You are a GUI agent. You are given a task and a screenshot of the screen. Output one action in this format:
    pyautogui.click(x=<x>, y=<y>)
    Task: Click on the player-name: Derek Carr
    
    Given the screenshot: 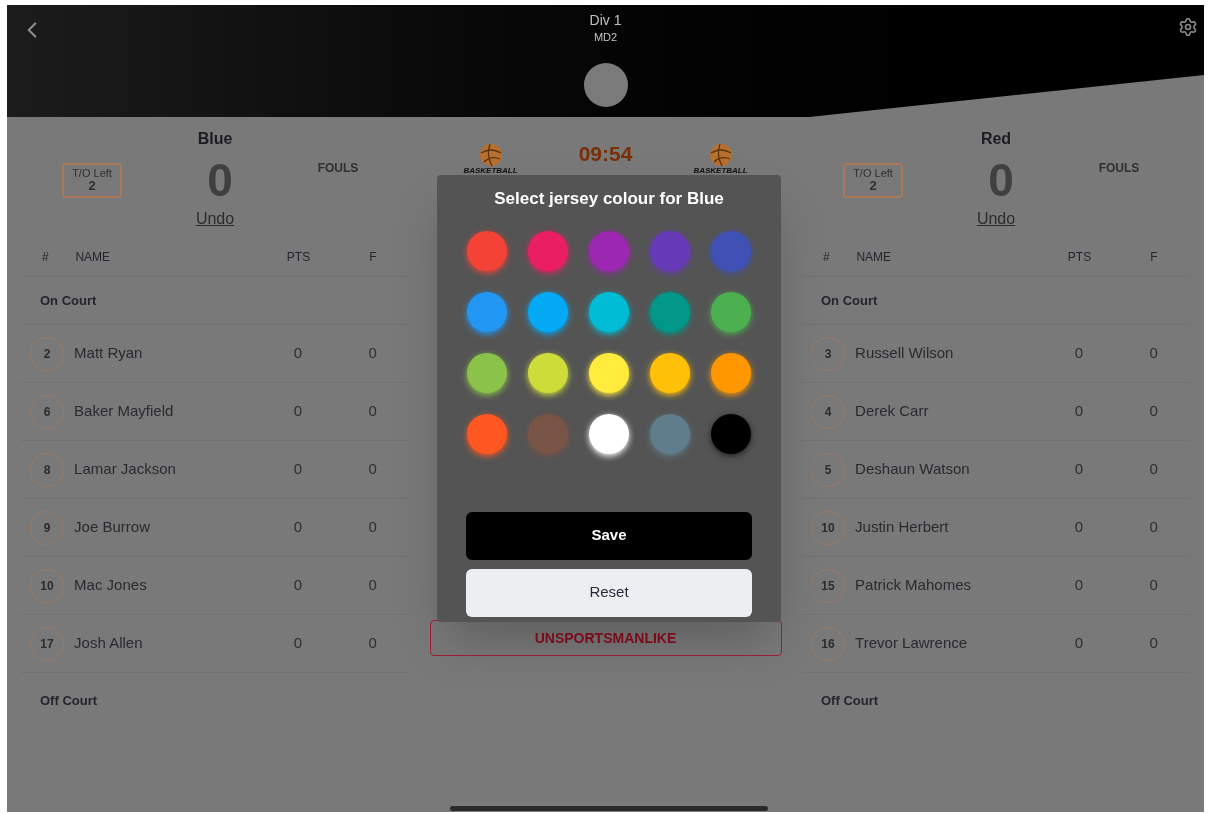 What is the action you would take?
    pyautogui.click(x=948, y=411)
    